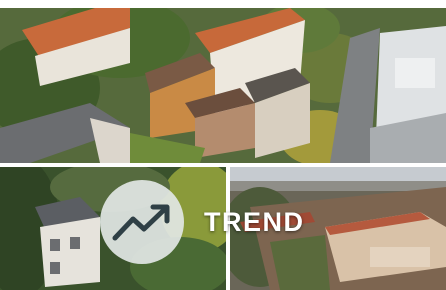 The width and height of the screenshot is (446, 290). Describe the element at coordinates (254, 222) in the screenshot. I see `trend-label: TREND` at that location.